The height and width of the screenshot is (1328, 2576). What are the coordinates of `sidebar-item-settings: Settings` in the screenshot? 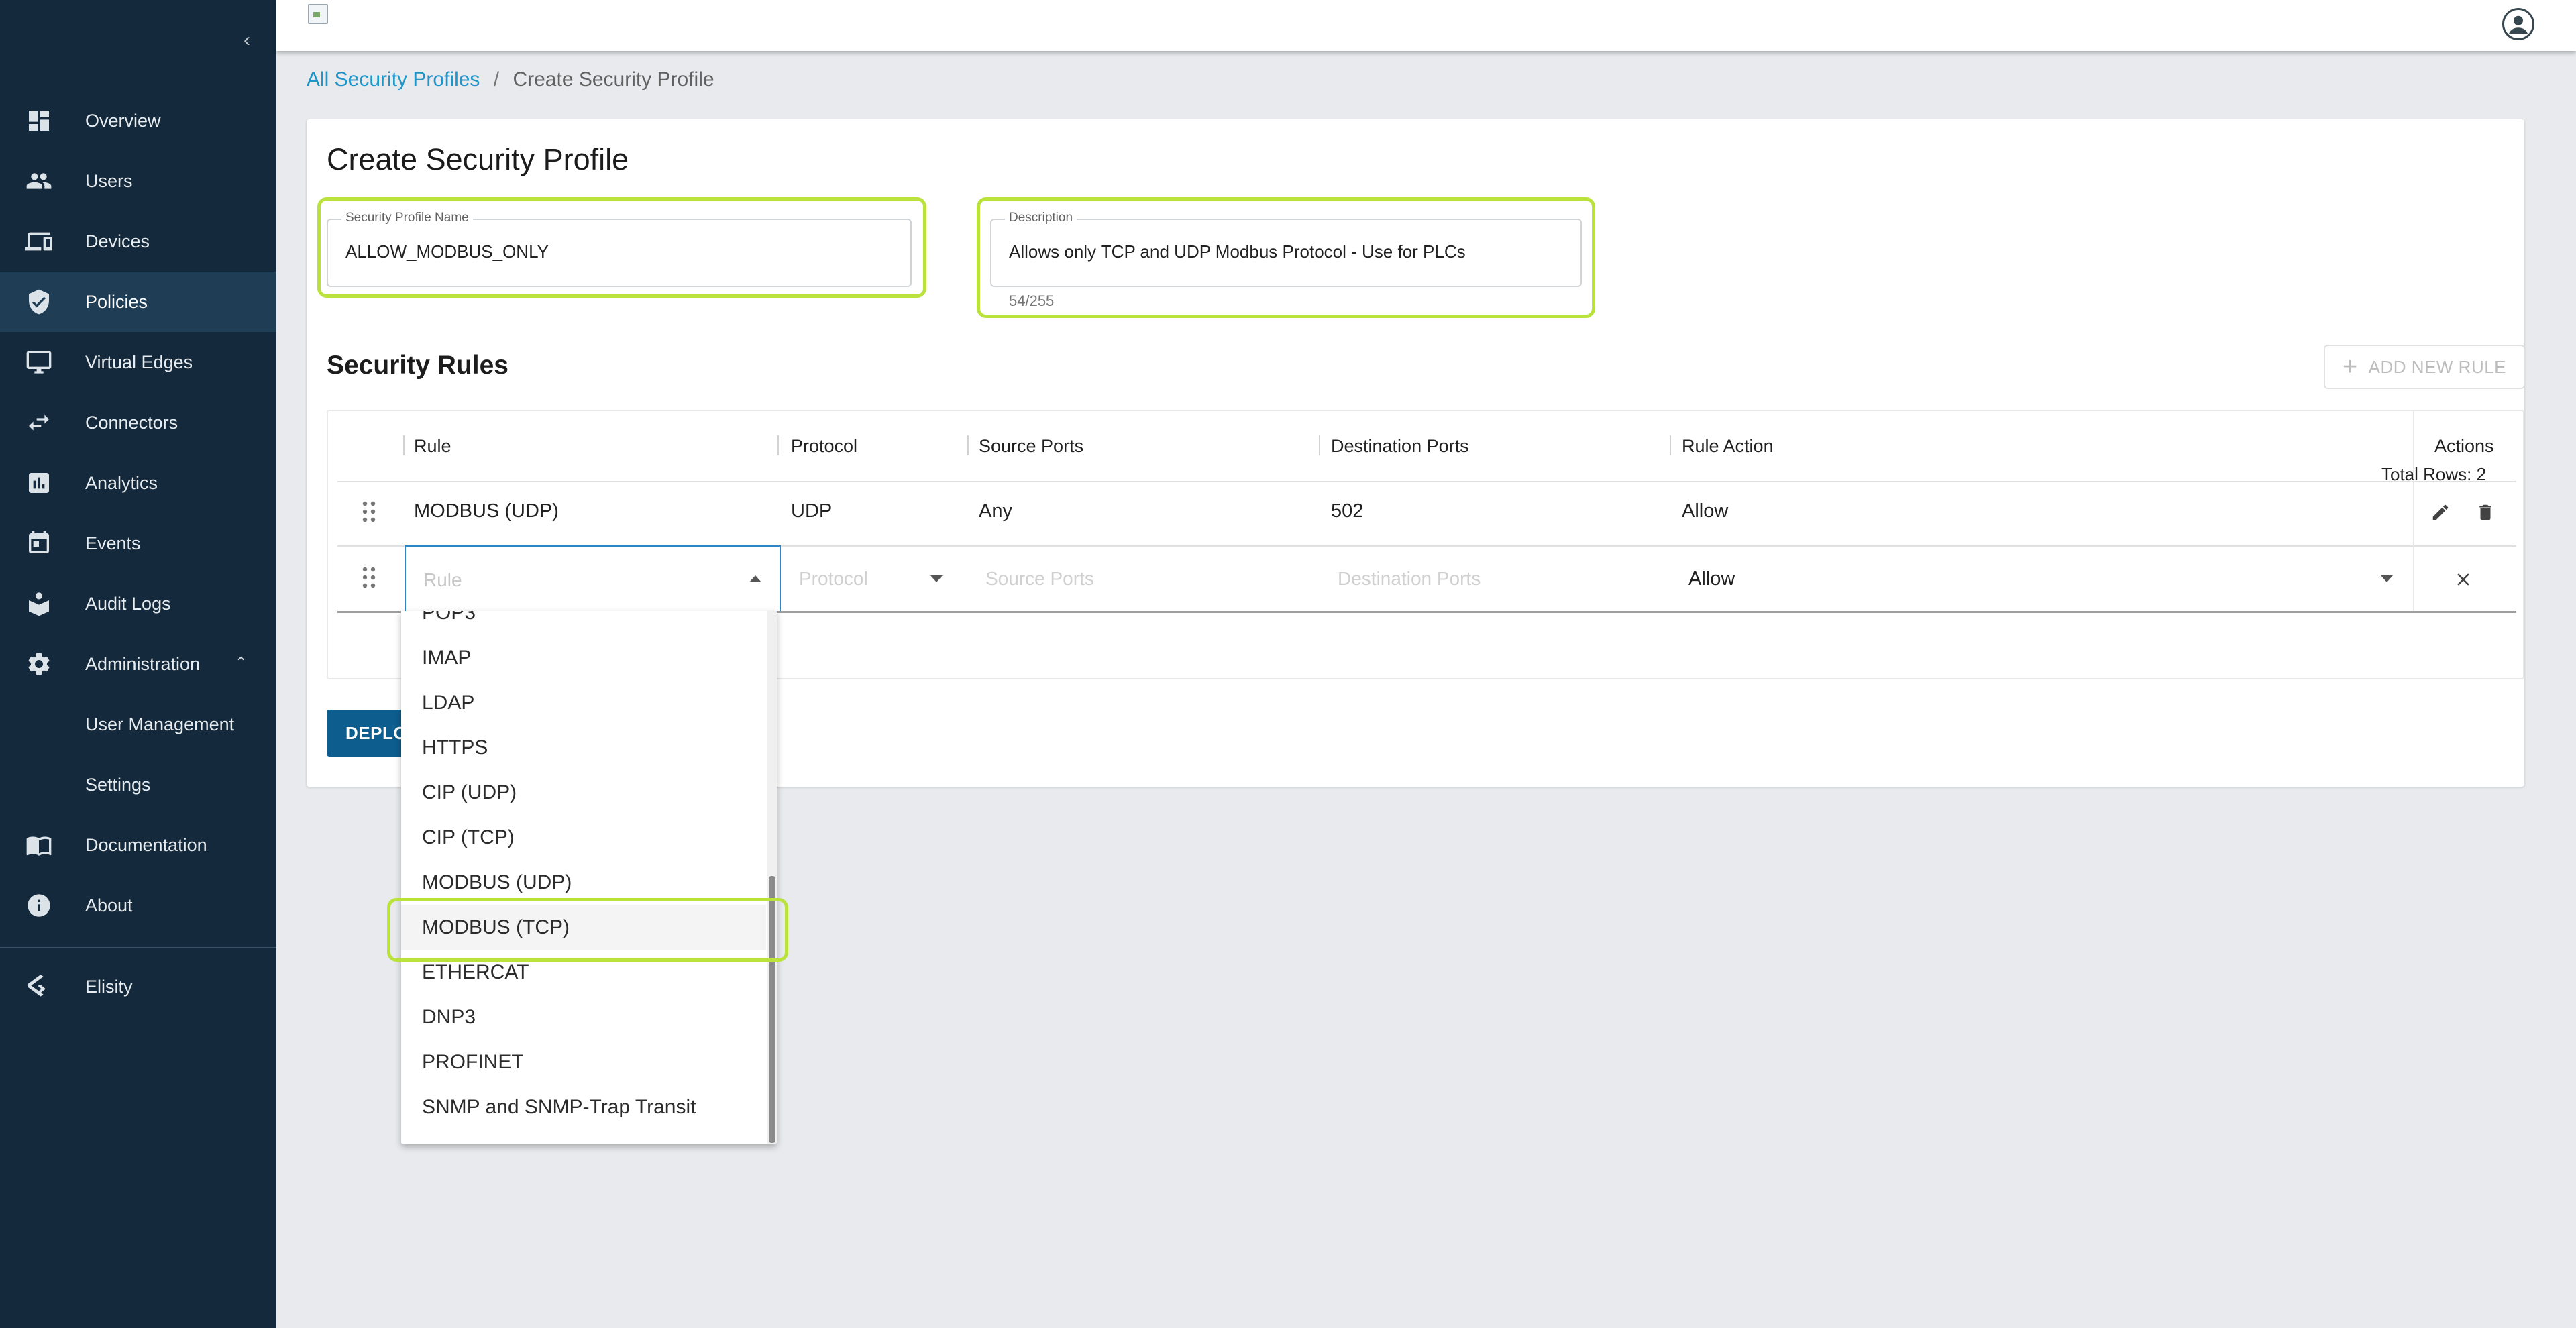 It's located at (138, 785).